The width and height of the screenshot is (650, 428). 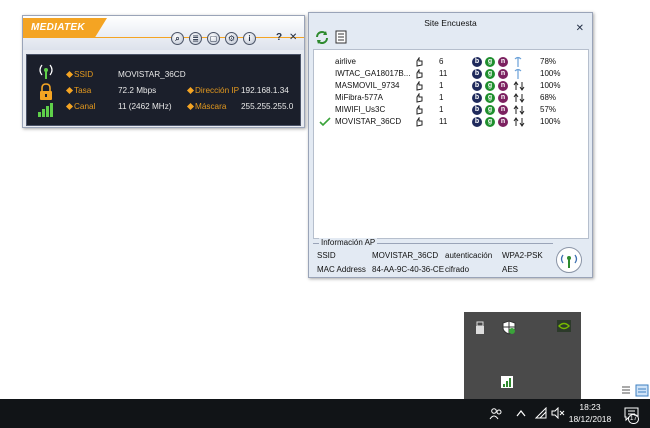 What do you see at coordinates (85, 106) in the screenshot?
I see `channel-label: Canal` at bounding box center [85, 106].